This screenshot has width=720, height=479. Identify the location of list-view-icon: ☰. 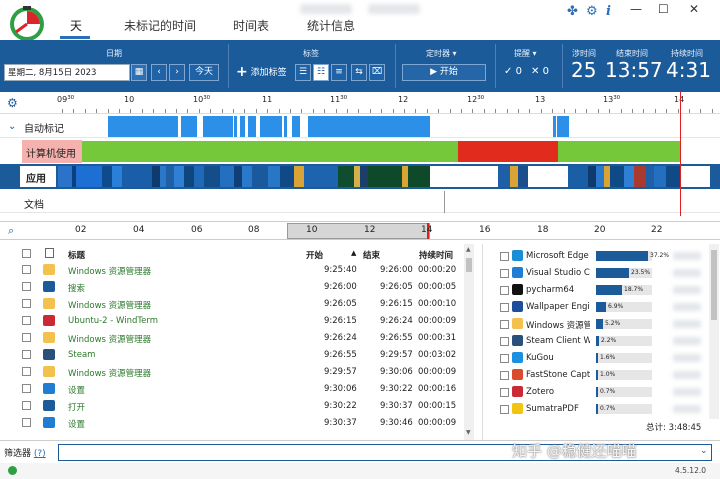
(303, 72).